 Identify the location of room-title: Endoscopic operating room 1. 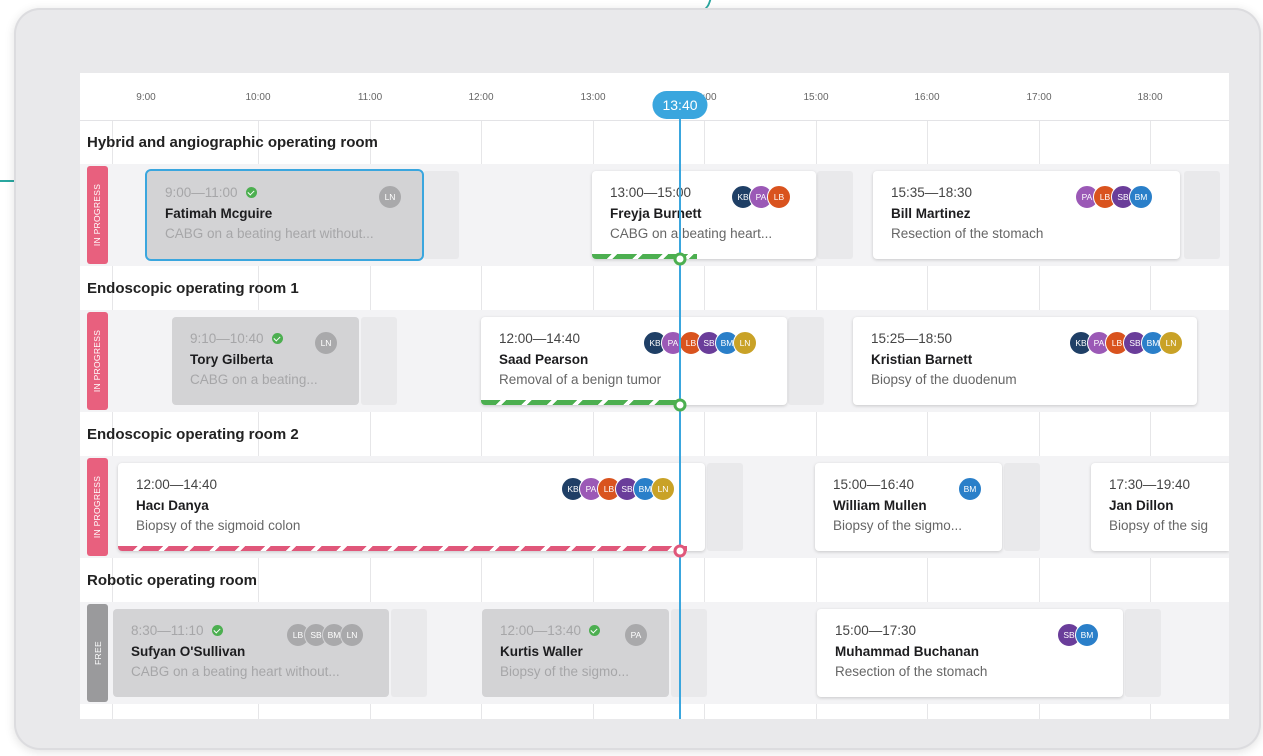
(193, 288).